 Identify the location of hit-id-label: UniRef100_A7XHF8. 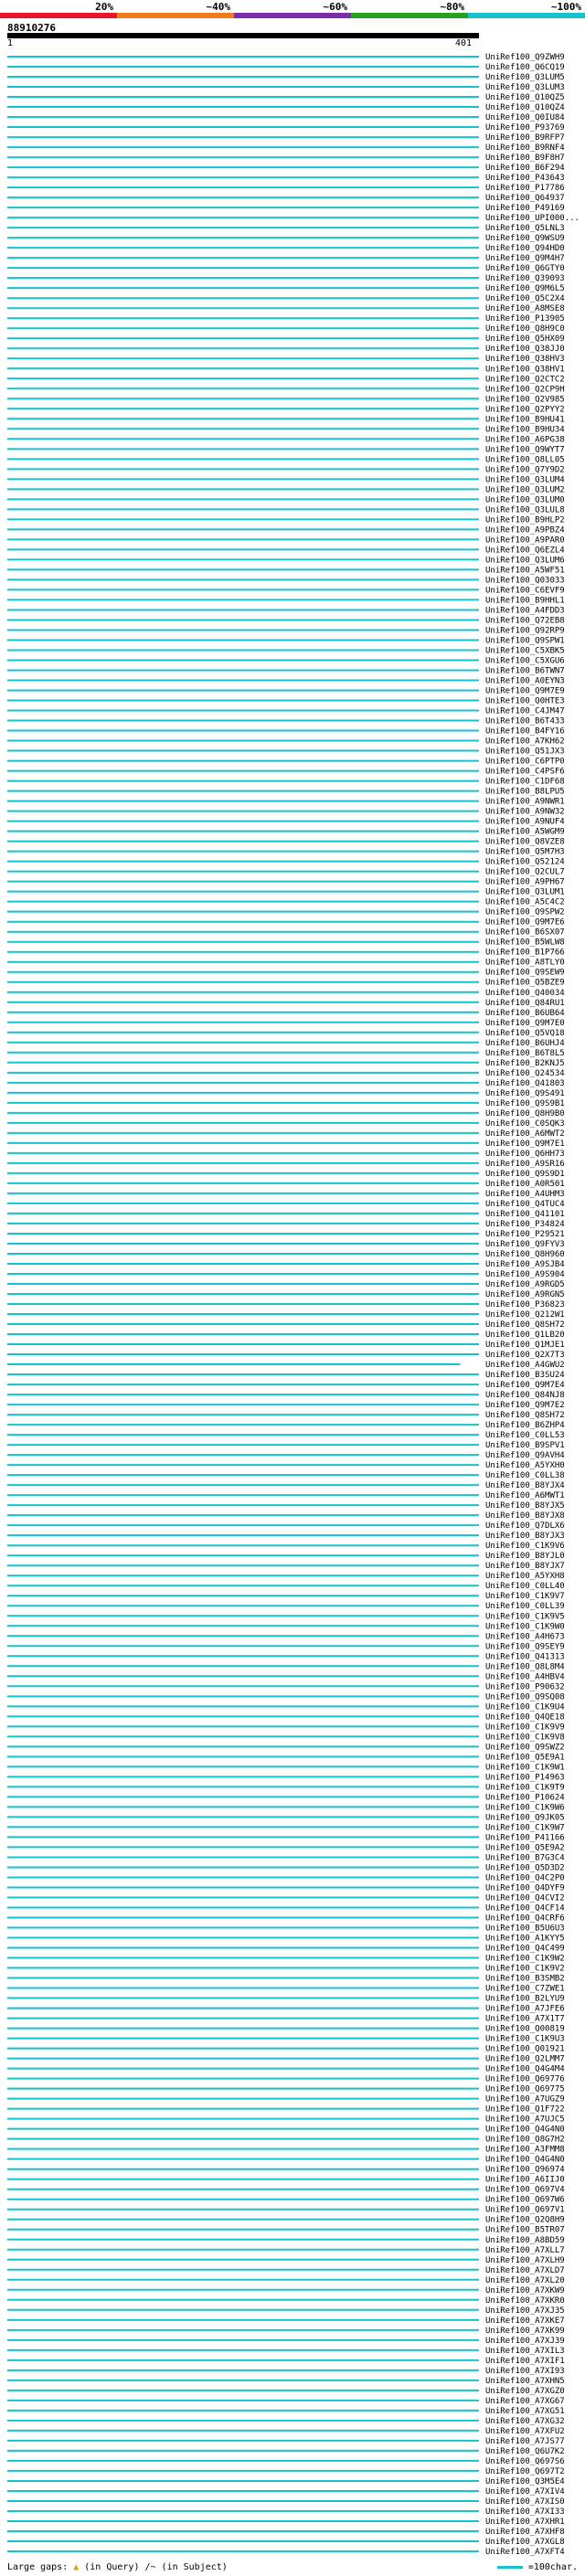
(525, 2532).